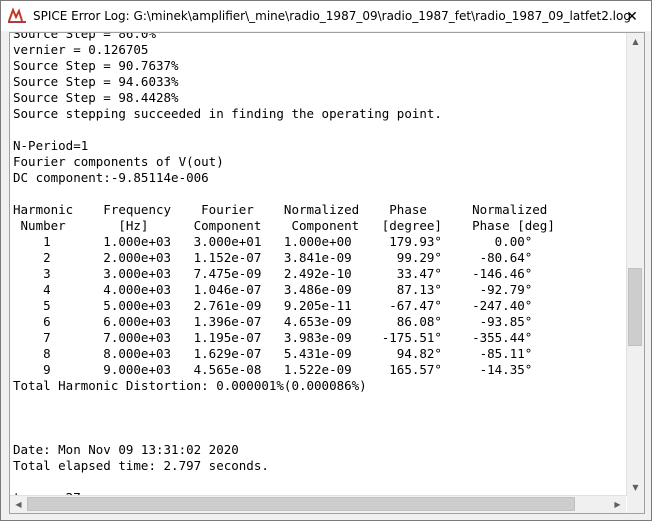 This screenshot has height=521, width=652. Describe the element at coordinates (635, 306) in the screenshot. I see `vertical-scroll-thumb` at that location.